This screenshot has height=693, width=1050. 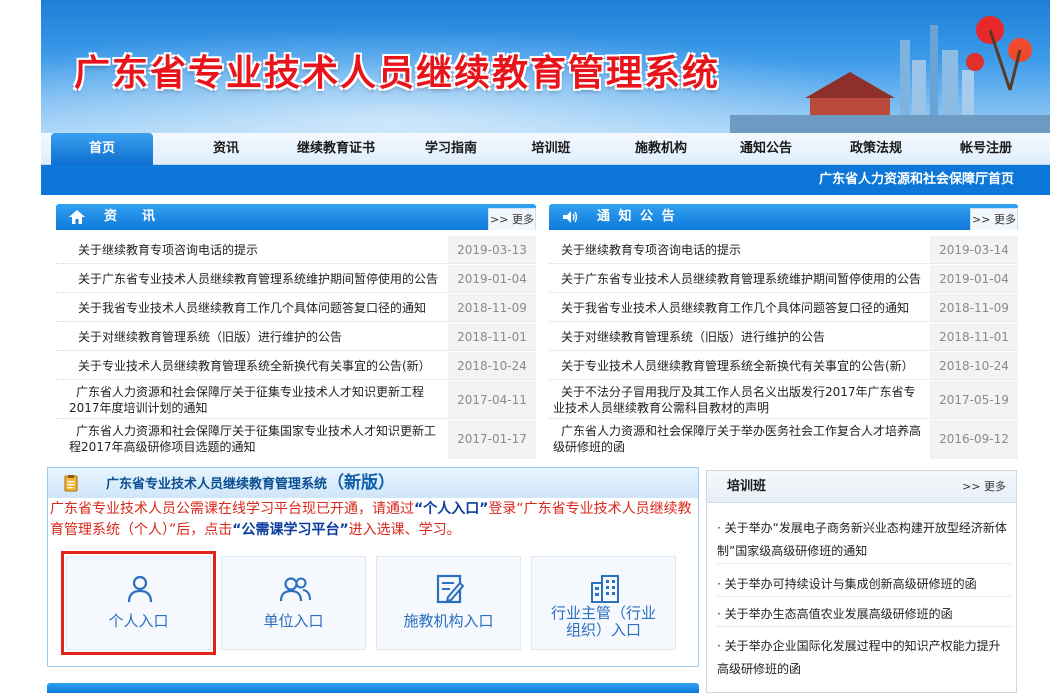 What do you see at coordinates (361, 483) in the screenshot?
I see `version-label: （新版）` at bounding box center [361, 483].